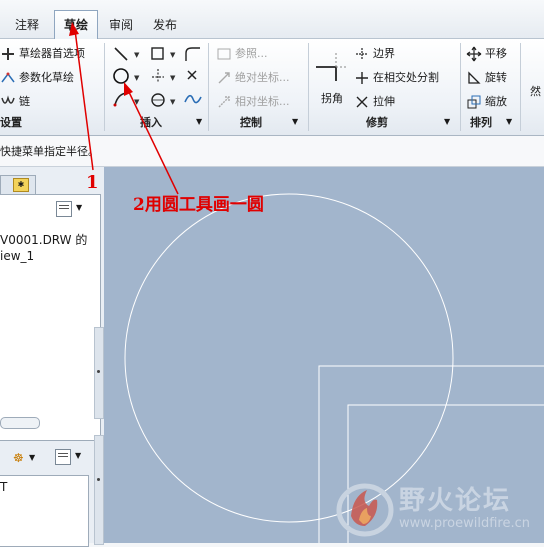 This screenshot has width=544, height=547. I want to click on annotation-arrows, so click(124, 108).